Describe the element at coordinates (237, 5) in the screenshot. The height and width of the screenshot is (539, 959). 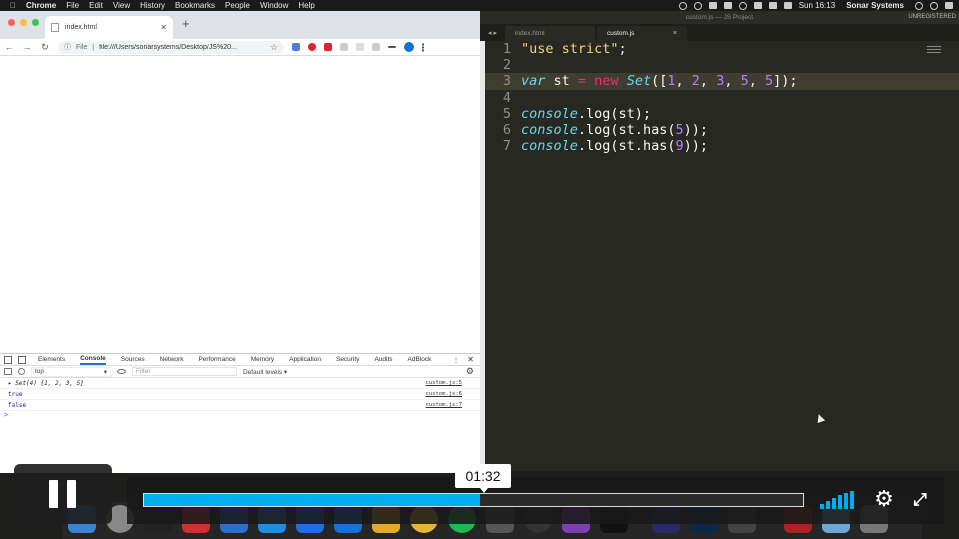
I see `menu-people: People` at that location.